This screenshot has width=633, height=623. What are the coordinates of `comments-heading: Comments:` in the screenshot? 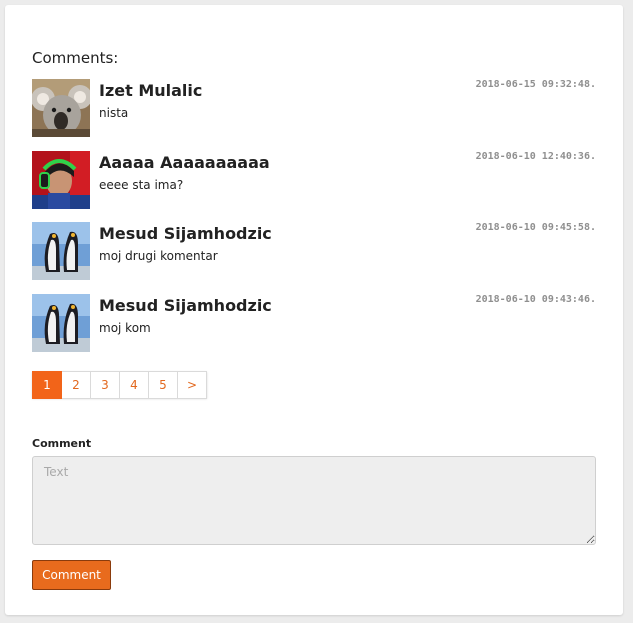 It's located at (75, 58).